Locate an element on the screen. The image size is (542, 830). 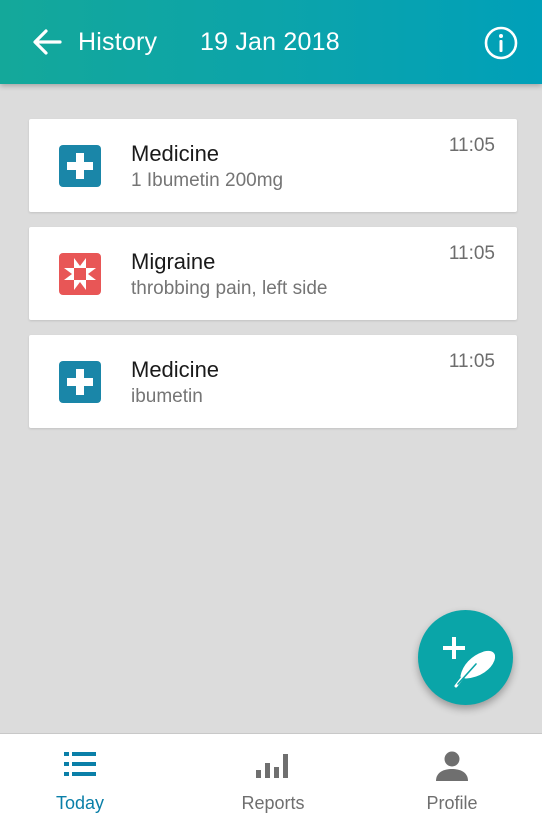
list-item: Medicine ibumetin 11:05 is located at coordinates (273, 381).